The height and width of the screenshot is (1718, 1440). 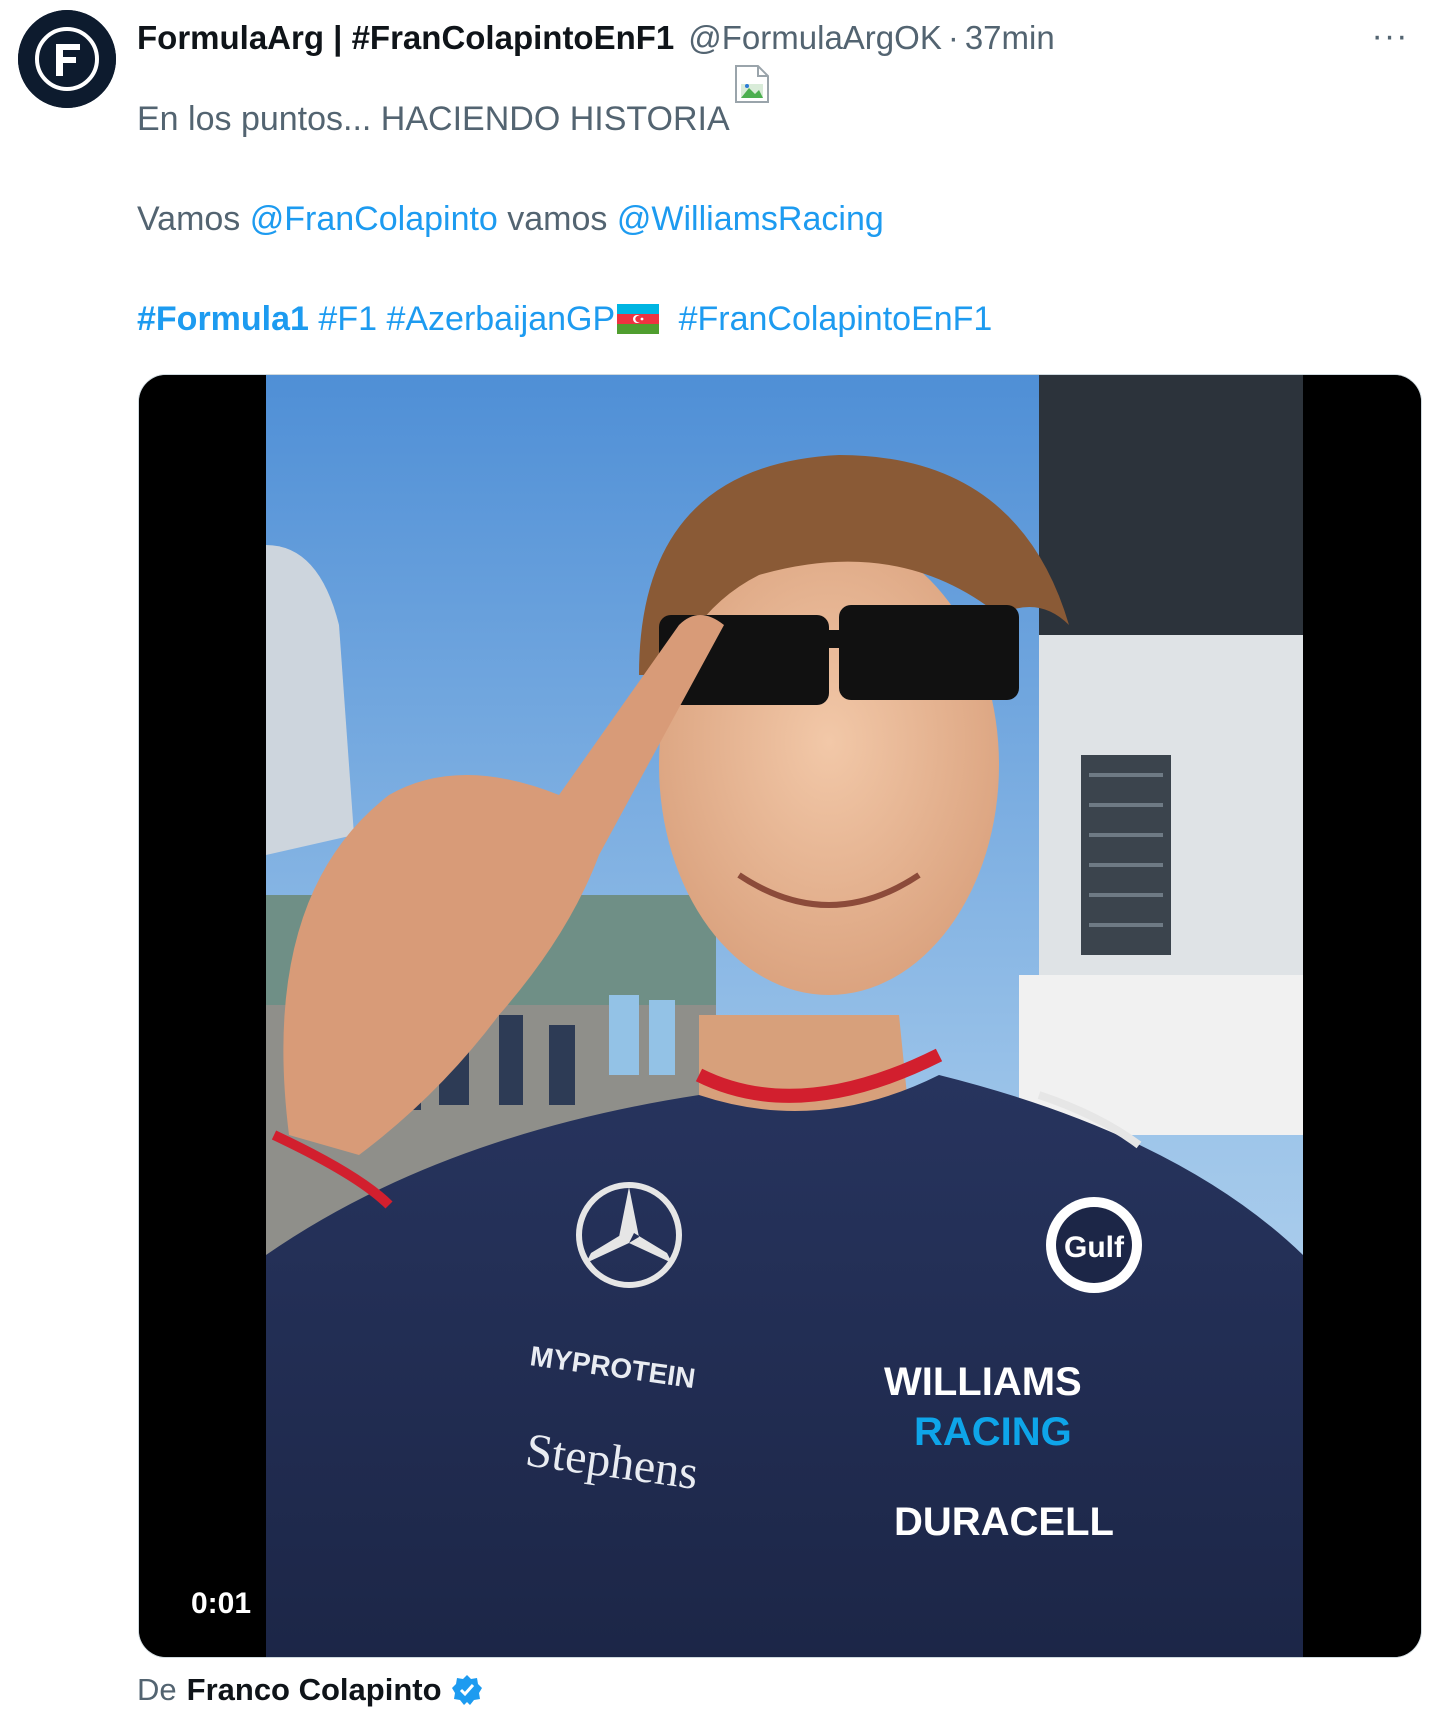 I want to click on verified-badge-icon, so click(x=467, y=1690).